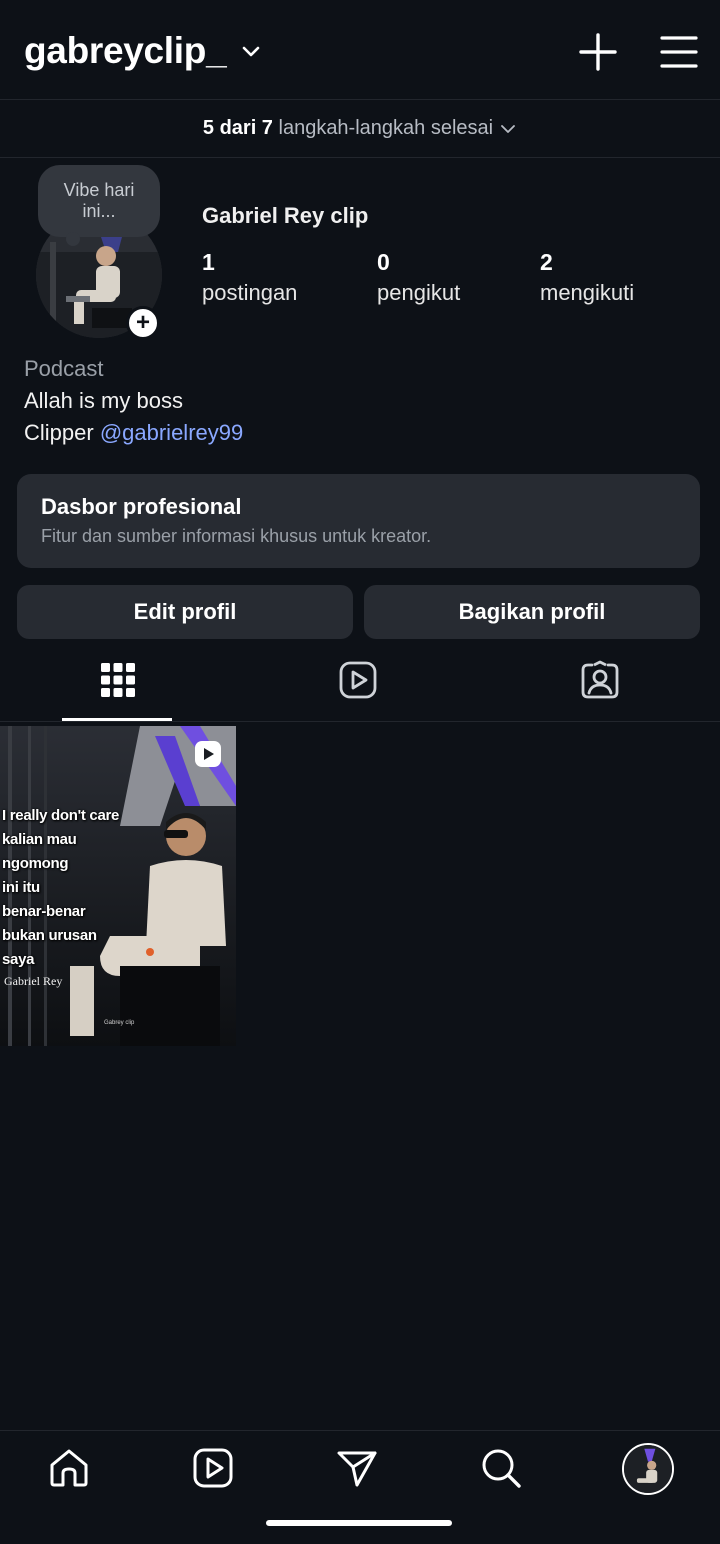  Describe the element at coordinates (69, 1468) in the screenshot. I see `home-icon` at that location.